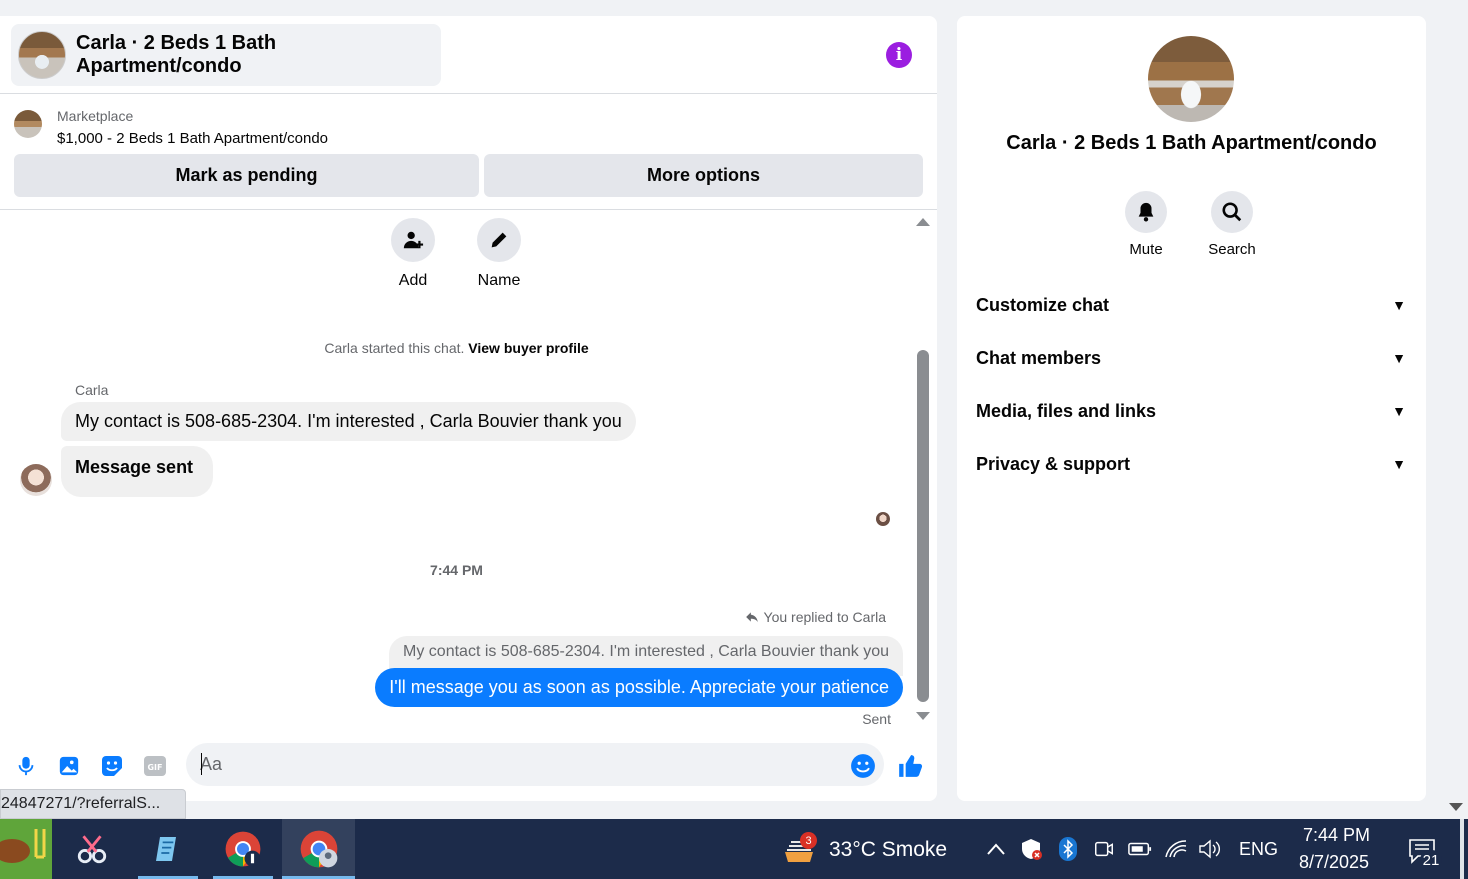 The width and height of the screenshot is (1468, 879). Describe the element at coordinates (95, 116) in the screenshot. I see `marketplace-label: Marketplace` at that location.